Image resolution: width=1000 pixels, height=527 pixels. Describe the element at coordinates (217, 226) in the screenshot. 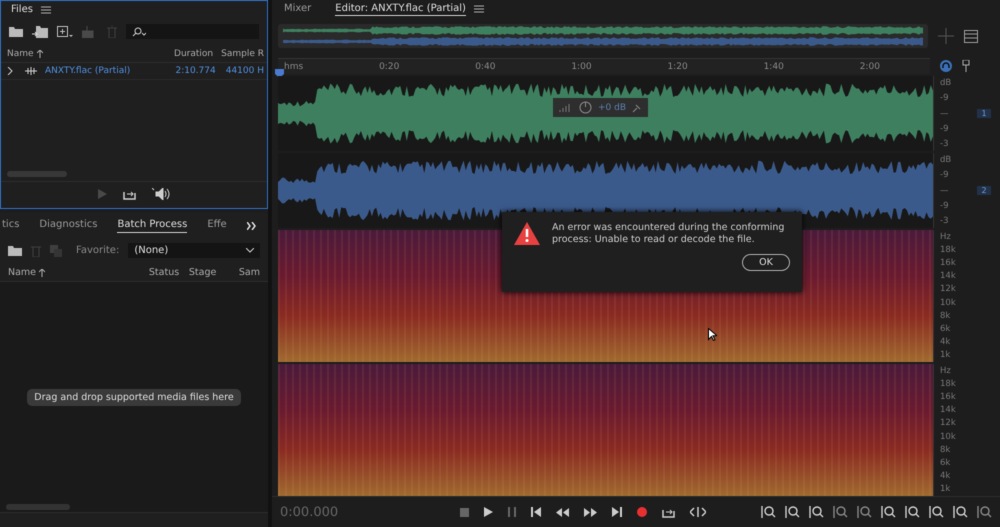

I see `panel-tab: Effe` at that location.